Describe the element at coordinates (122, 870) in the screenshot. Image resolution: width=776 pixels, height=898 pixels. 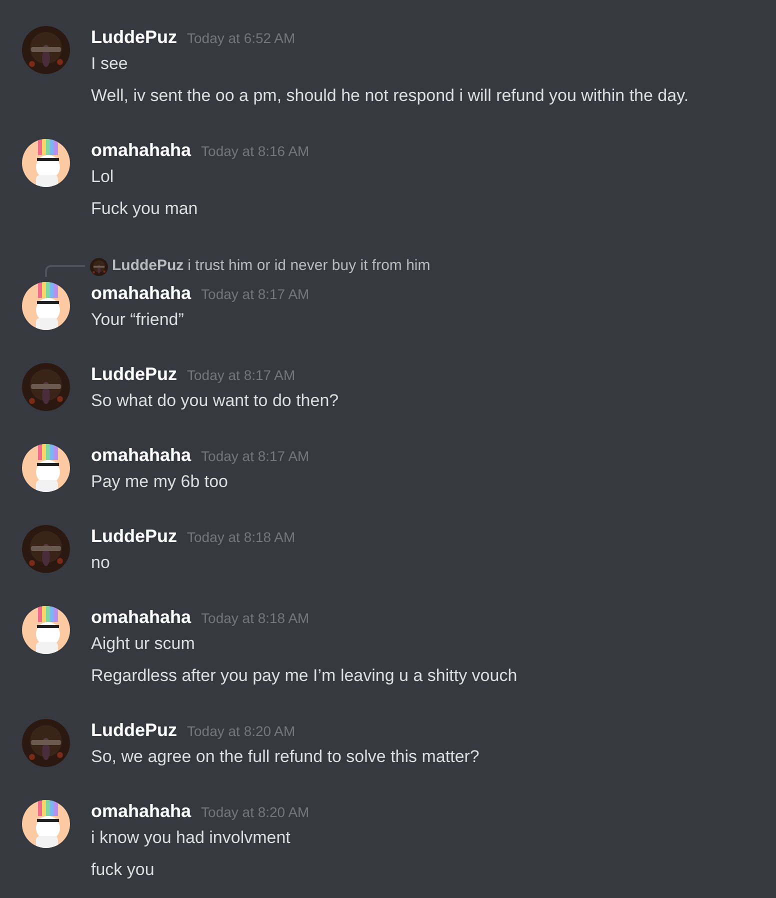
I see `message-text: fuck you` at that location.